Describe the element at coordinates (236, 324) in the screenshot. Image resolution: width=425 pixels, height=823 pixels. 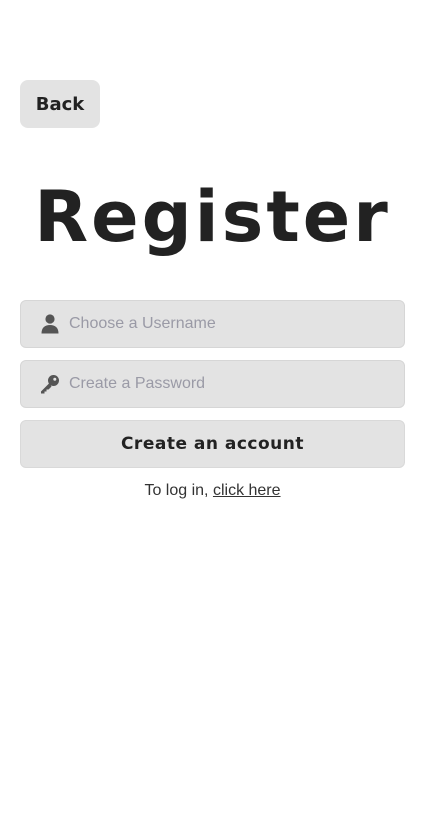
I see `username-input` at that location.